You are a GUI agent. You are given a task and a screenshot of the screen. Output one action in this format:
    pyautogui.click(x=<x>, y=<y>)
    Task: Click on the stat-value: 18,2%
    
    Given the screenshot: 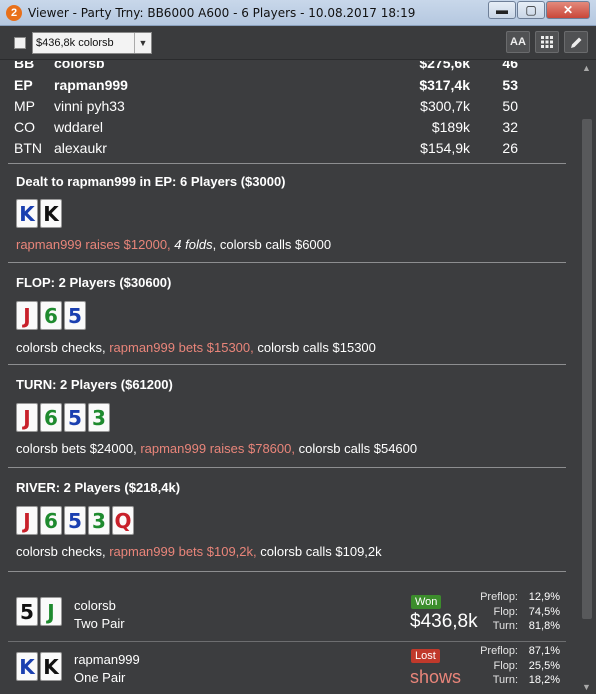 What is the action you would take?
    pyautogui.click(x=544, y=680)
    